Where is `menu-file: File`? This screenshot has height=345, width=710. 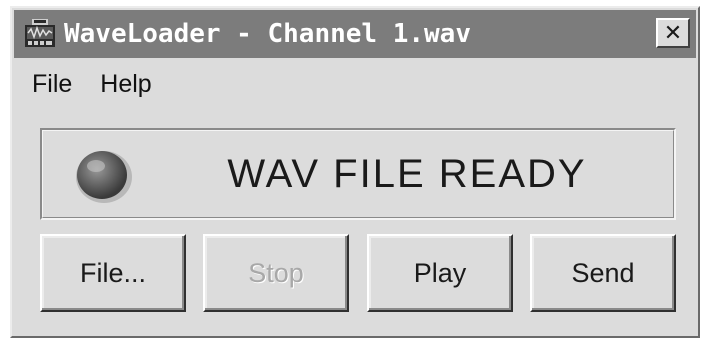 menu-file: File is located at coordinates (50, 84).